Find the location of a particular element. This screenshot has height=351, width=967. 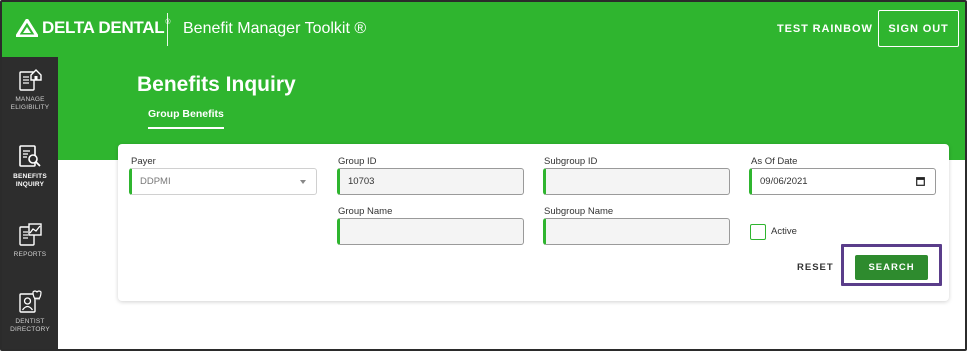

group-name-field is located at coordinates (430, 231).